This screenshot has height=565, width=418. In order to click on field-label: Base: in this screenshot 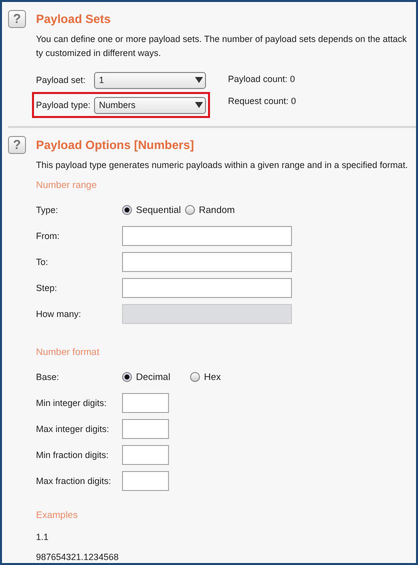, I will do `click(48, 377)`.